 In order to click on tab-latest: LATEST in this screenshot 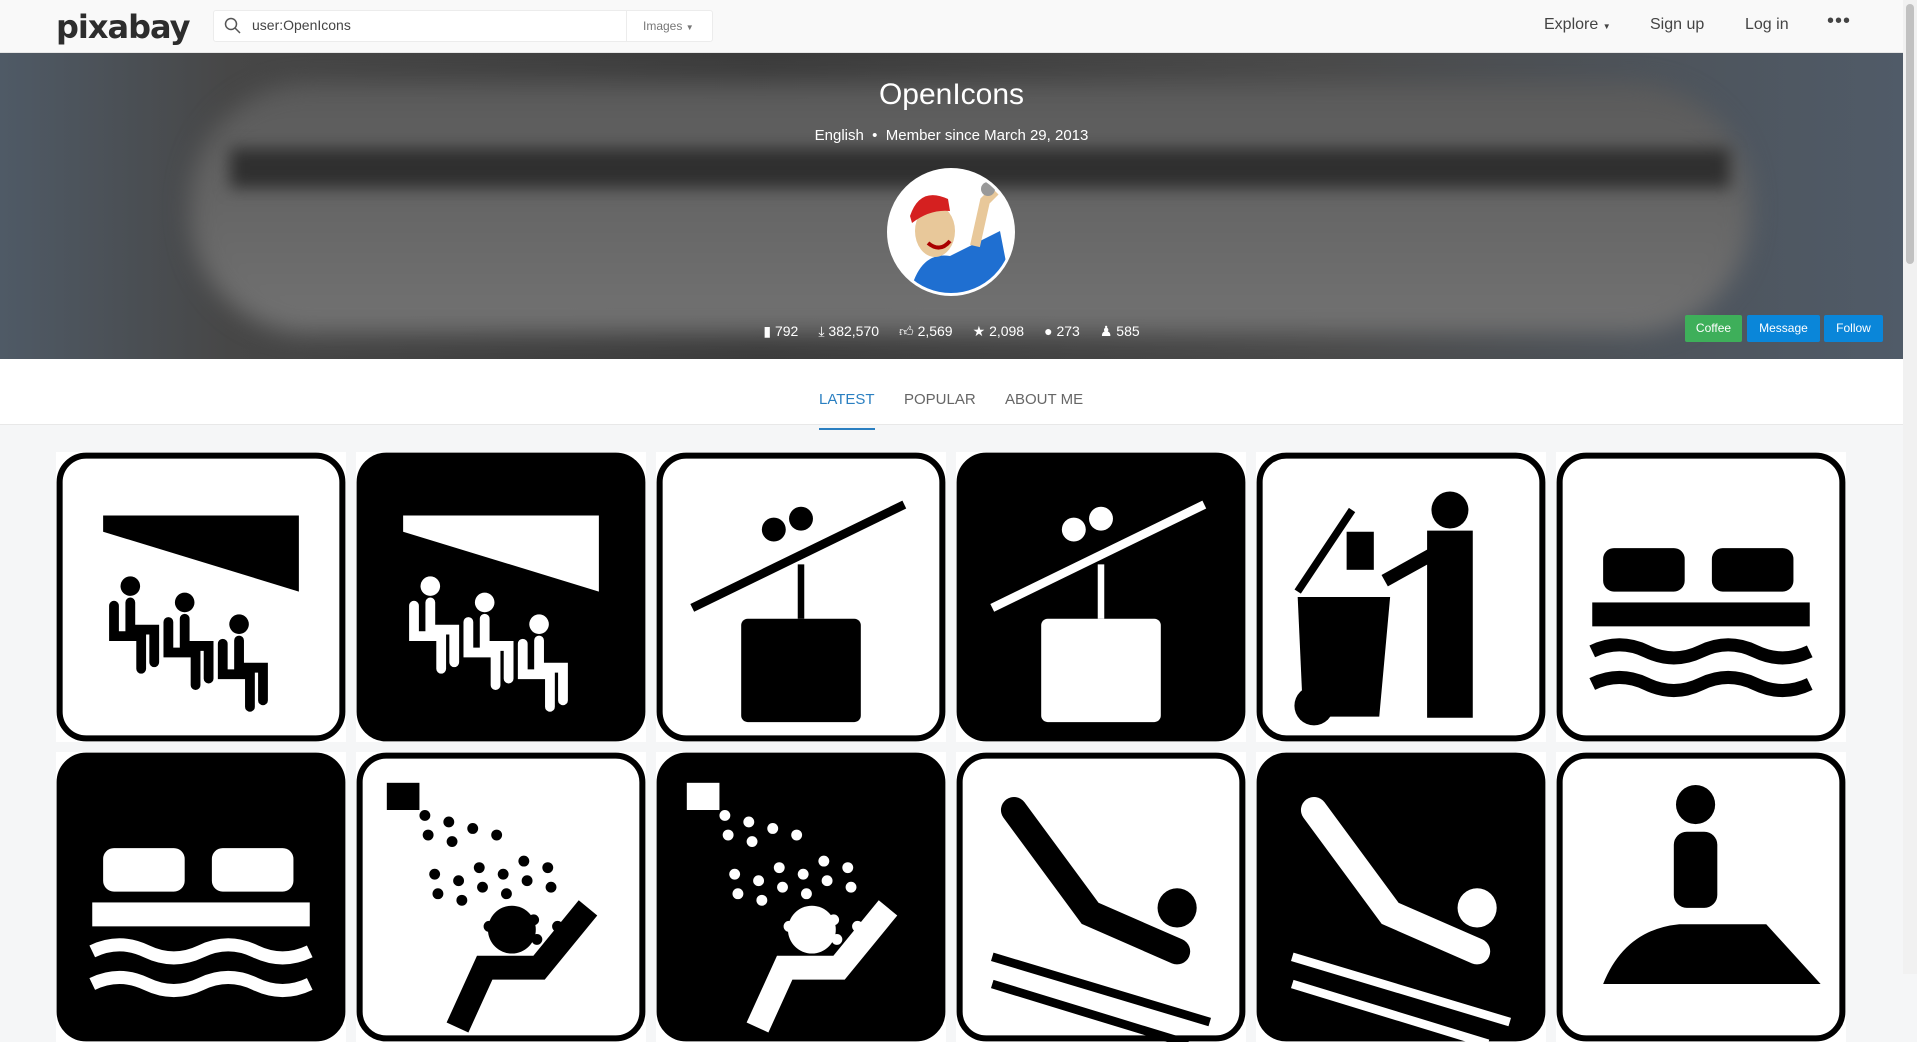, I will do `click(847, 410)`.